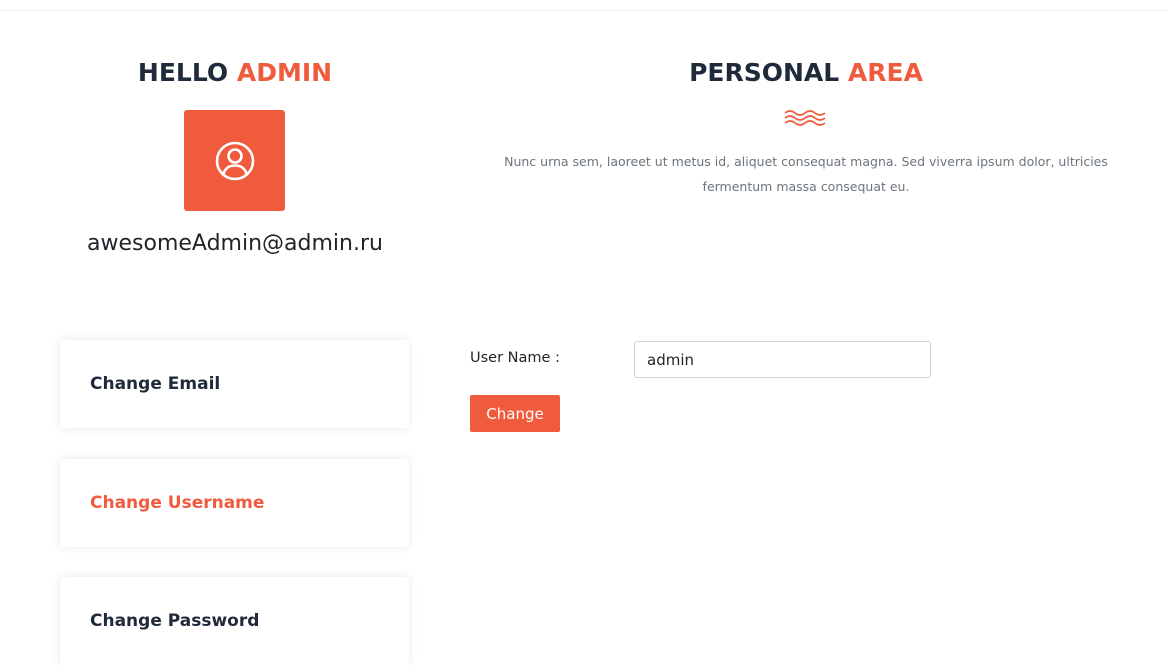 The image size is (1168, 665). What do you see at coordinates (764, 72) in the screenshot?
I see `personal-area-title-prefix: PERSONAL` at bounding box center [764, 72].